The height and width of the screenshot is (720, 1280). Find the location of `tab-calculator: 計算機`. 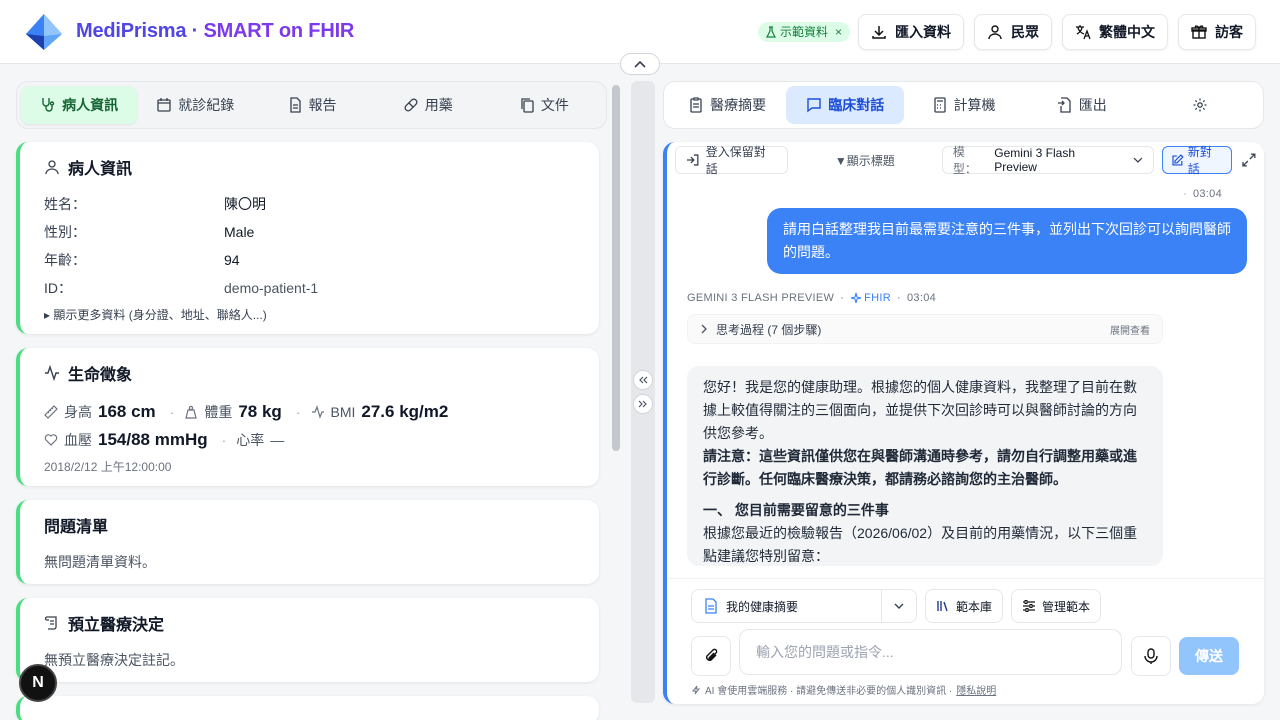

tab-calculator: 計算機 is located at coordinates (963, 105).